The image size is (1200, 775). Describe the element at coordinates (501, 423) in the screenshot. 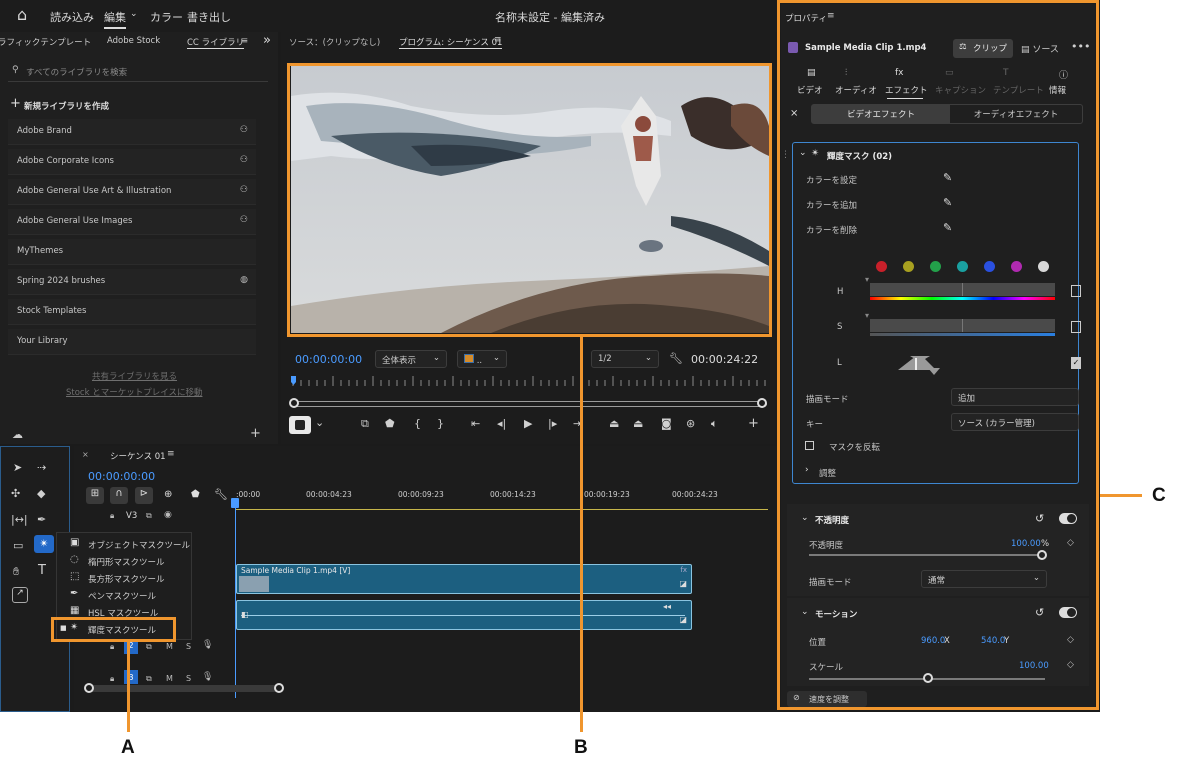

I see `step-back-icon: ◂|` at that location.